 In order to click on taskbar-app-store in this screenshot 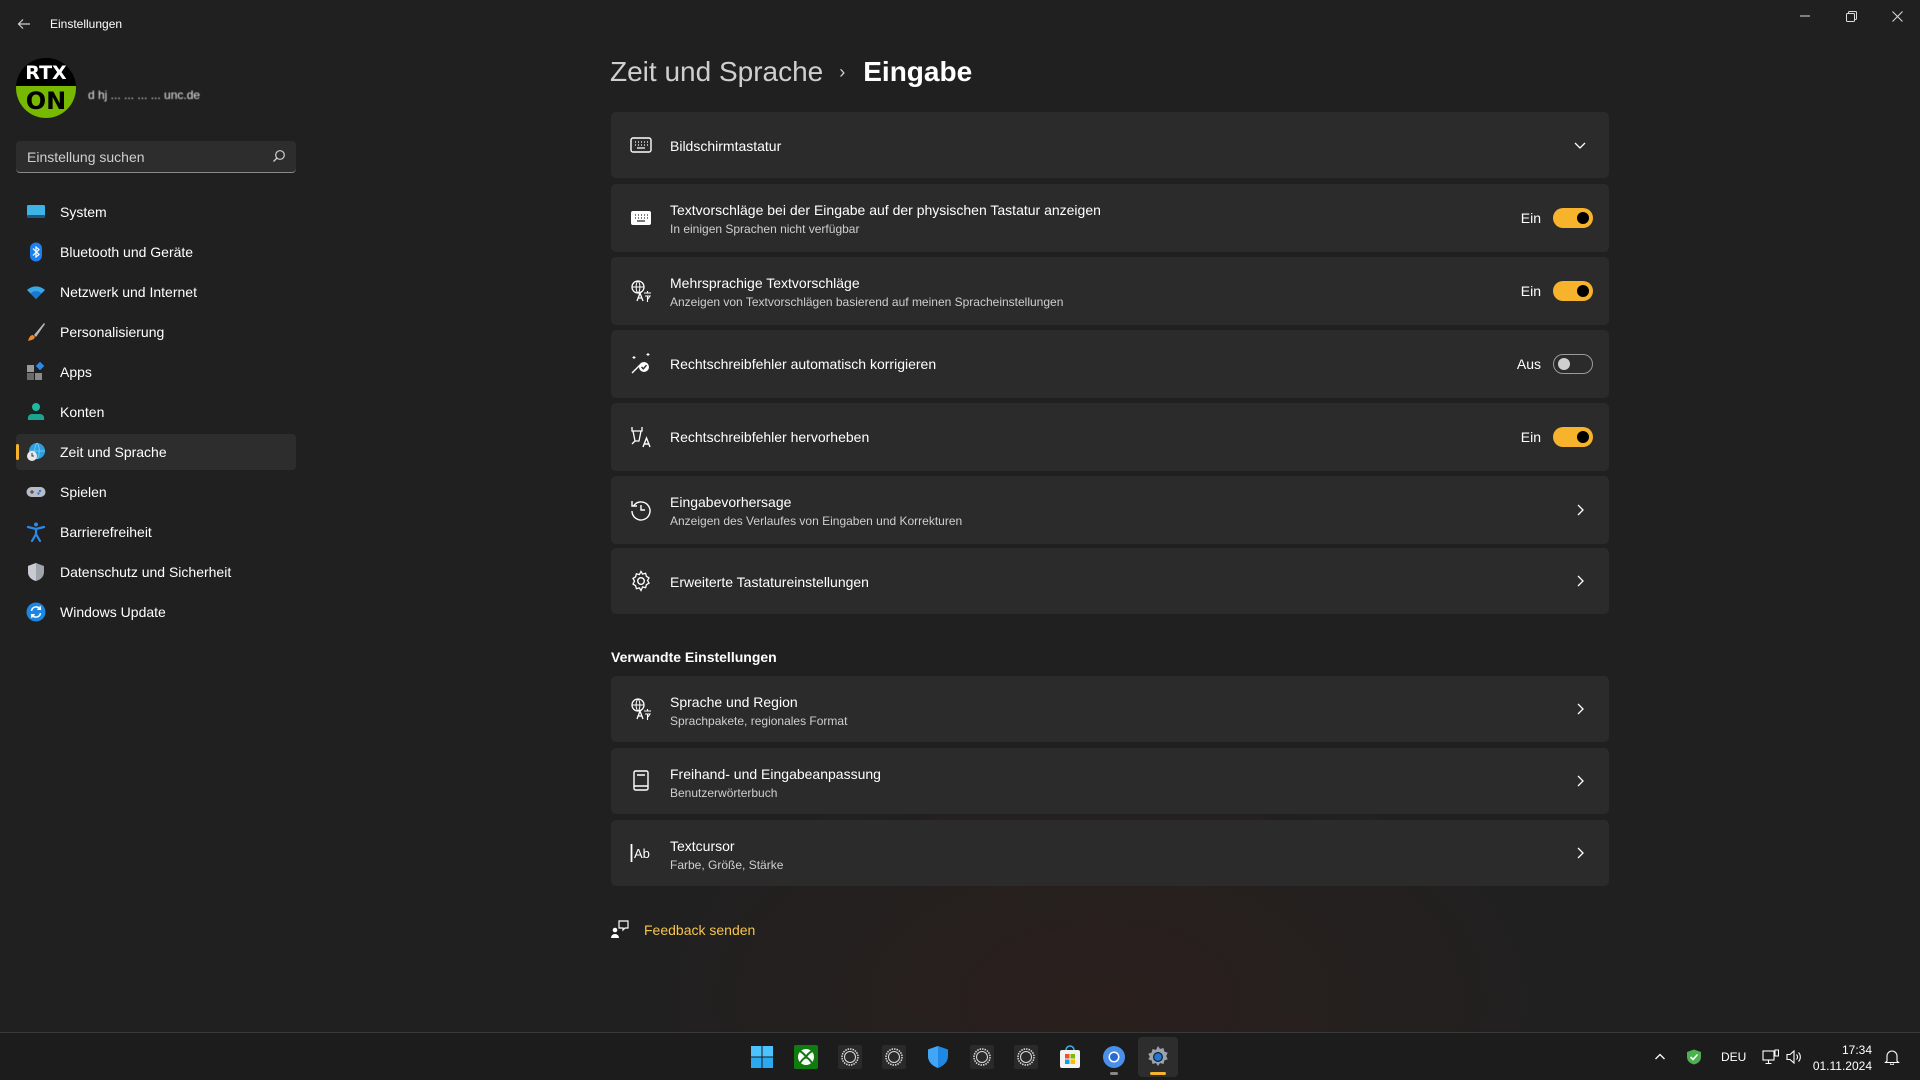, I will do `click(1070, 1057)`.